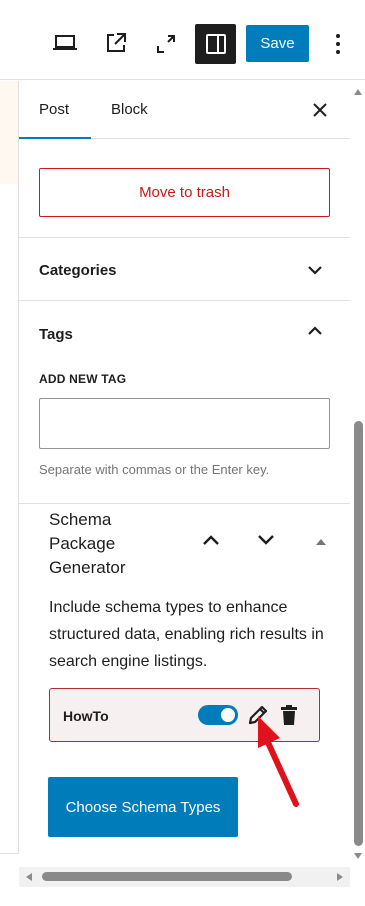 The image size is (365, 906). Describe the element at coordinates (184, 192) in the screenshot. I see `move-to-trash-button: Move to trash` at that location.